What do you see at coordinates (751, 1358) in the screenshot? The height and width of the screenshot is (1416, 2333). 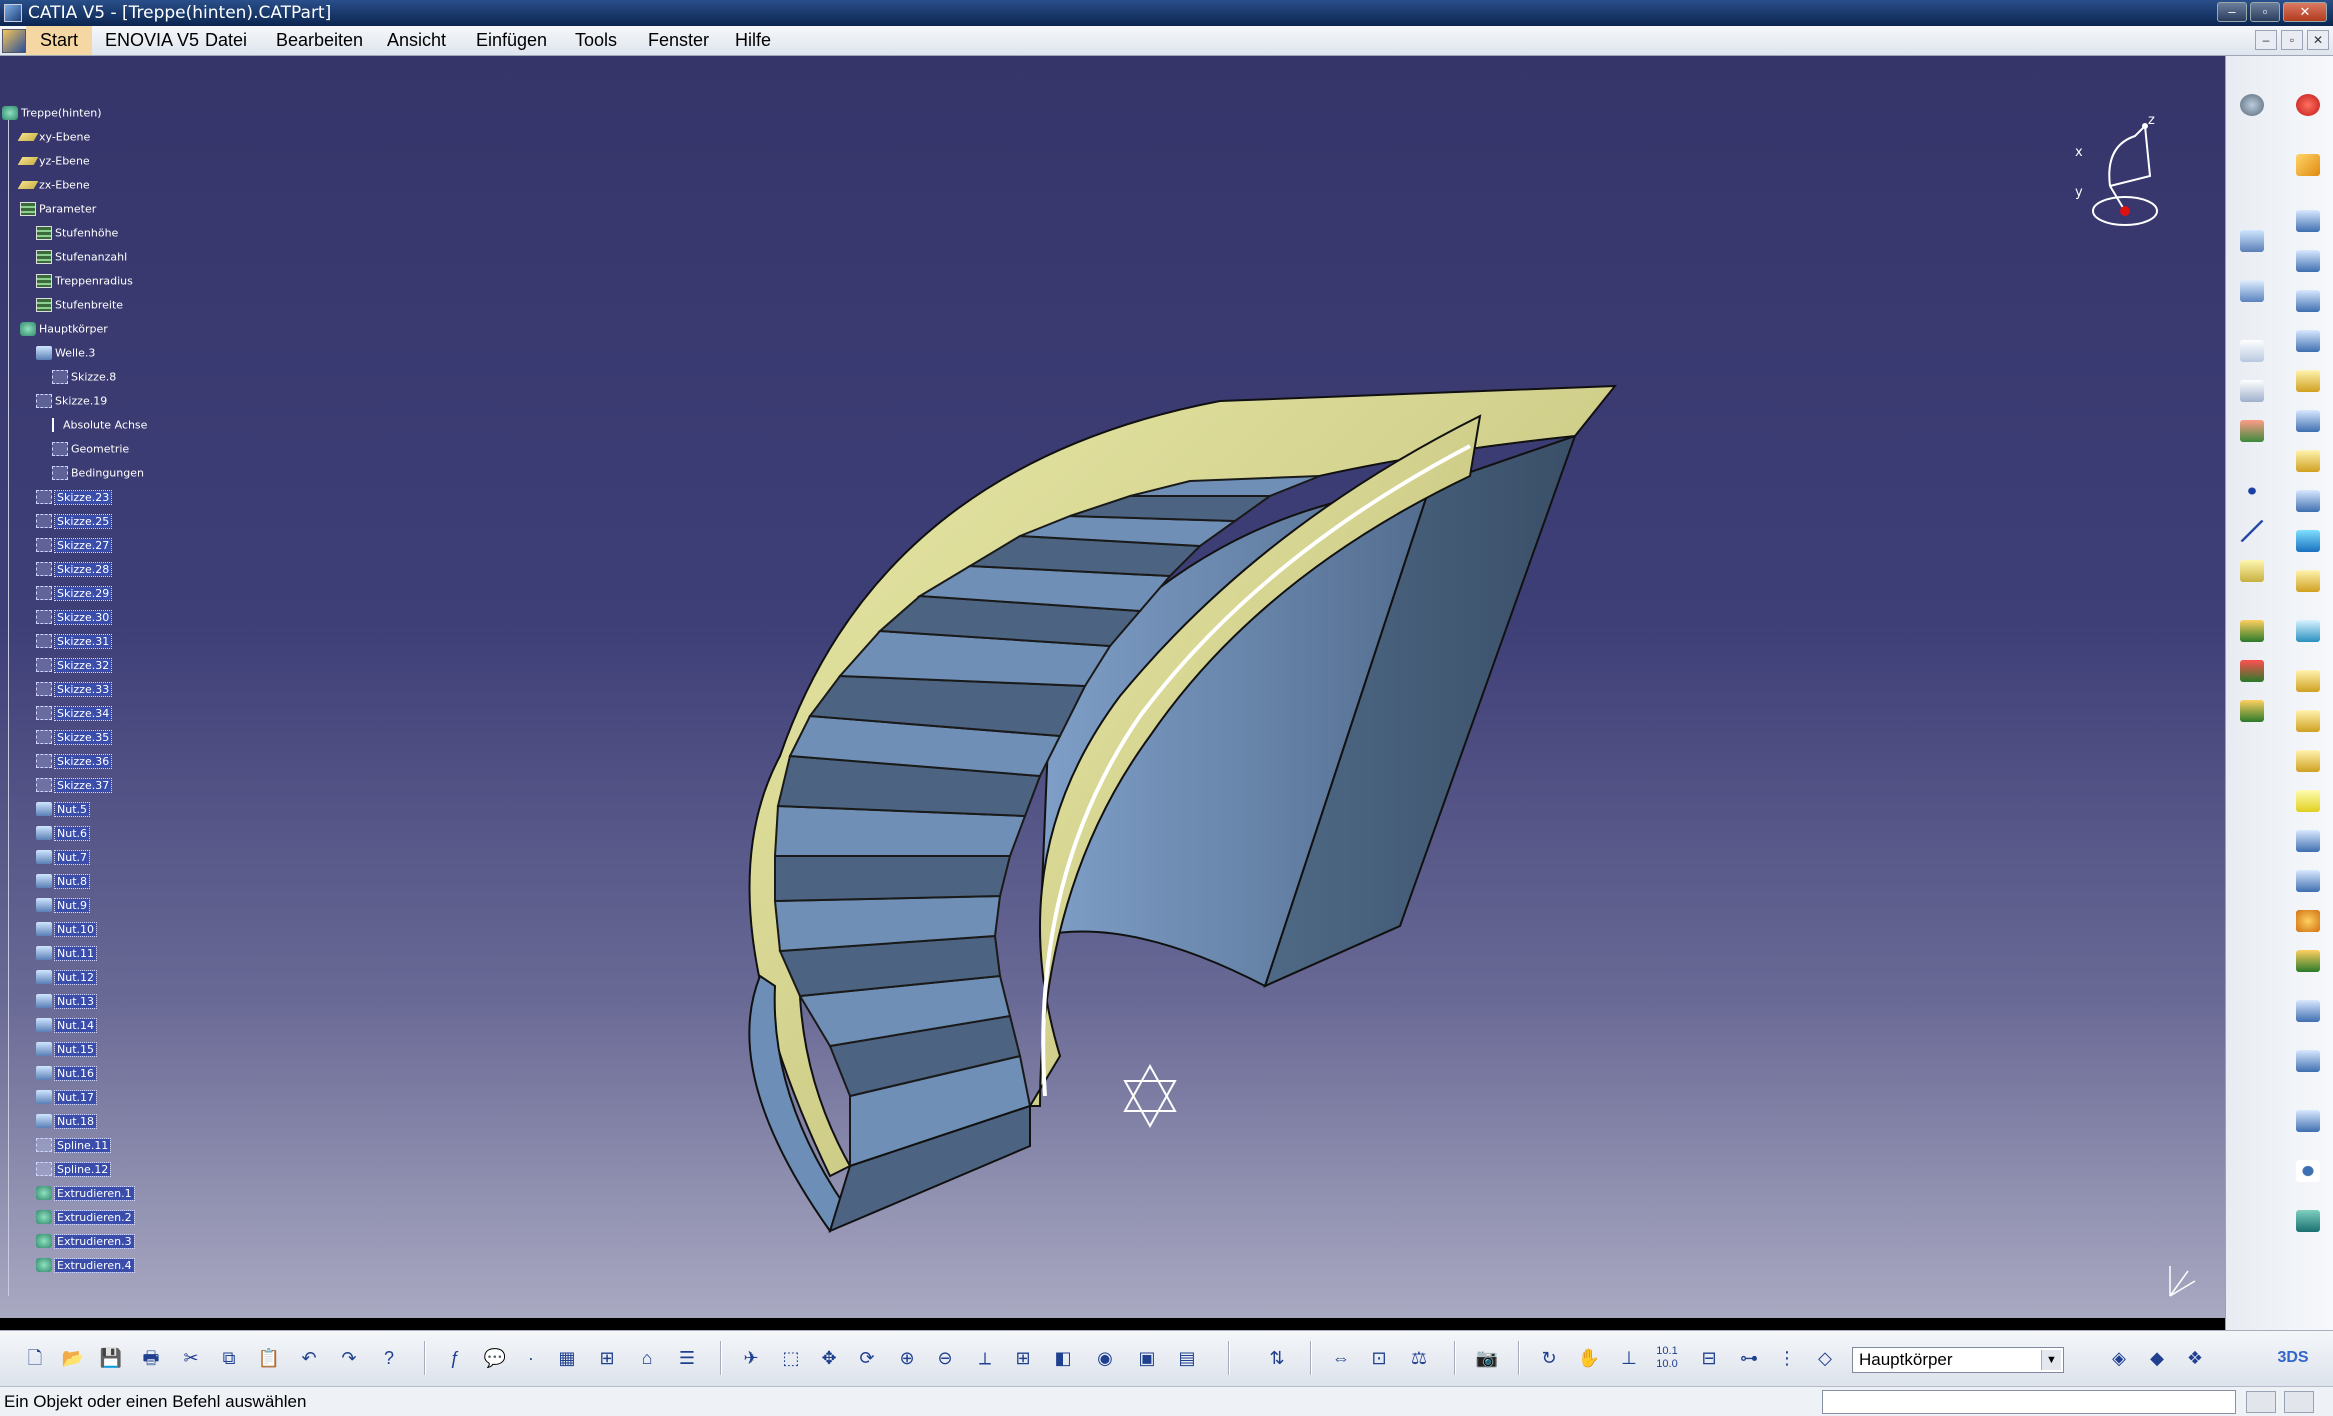 I see `fly-mode-icon: ✈` at bounding box center [751, 1358].